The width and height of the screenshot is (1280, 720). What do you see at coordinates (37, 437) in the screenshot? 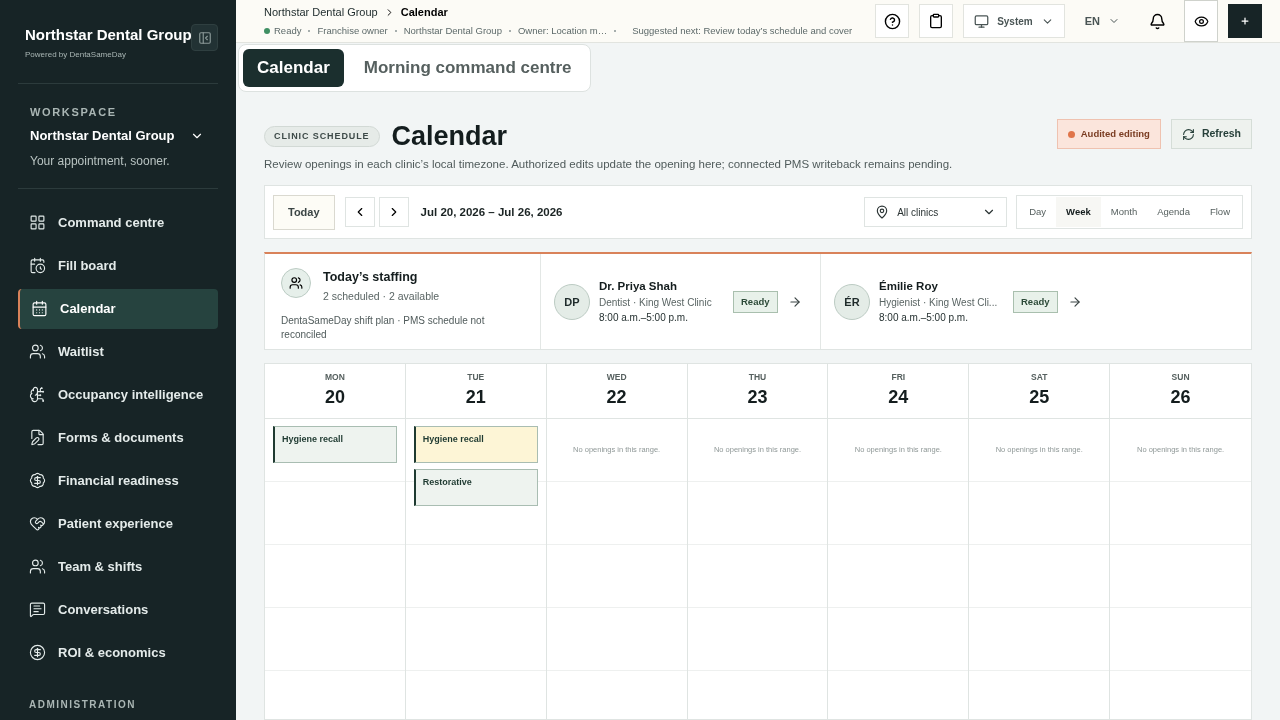
I see `document-pen-icon` at bounding box center [37, 437].